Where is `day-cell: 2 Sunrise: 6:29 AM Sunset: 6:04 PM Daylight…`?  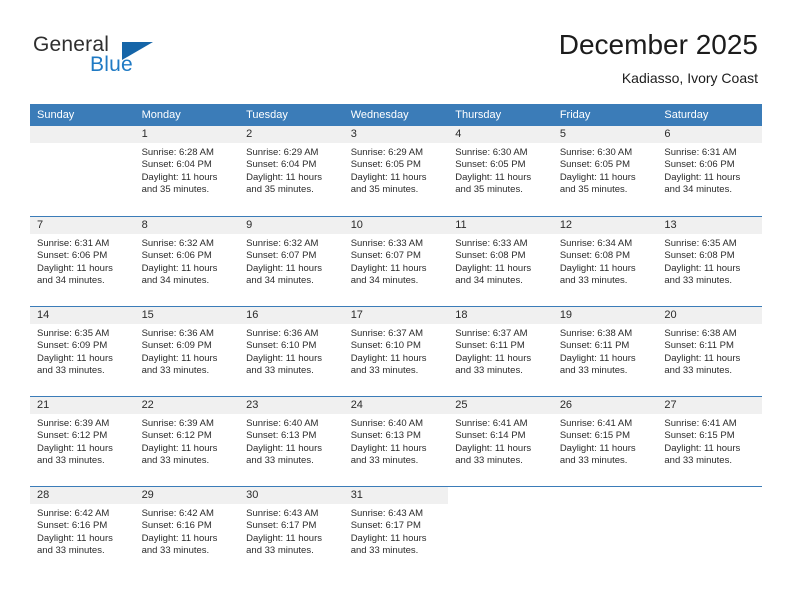
day-cell: 2 Sunrise: 6:29 AM Sunset: 6:04 PM Daylight… is located at coordinates (291, 171).